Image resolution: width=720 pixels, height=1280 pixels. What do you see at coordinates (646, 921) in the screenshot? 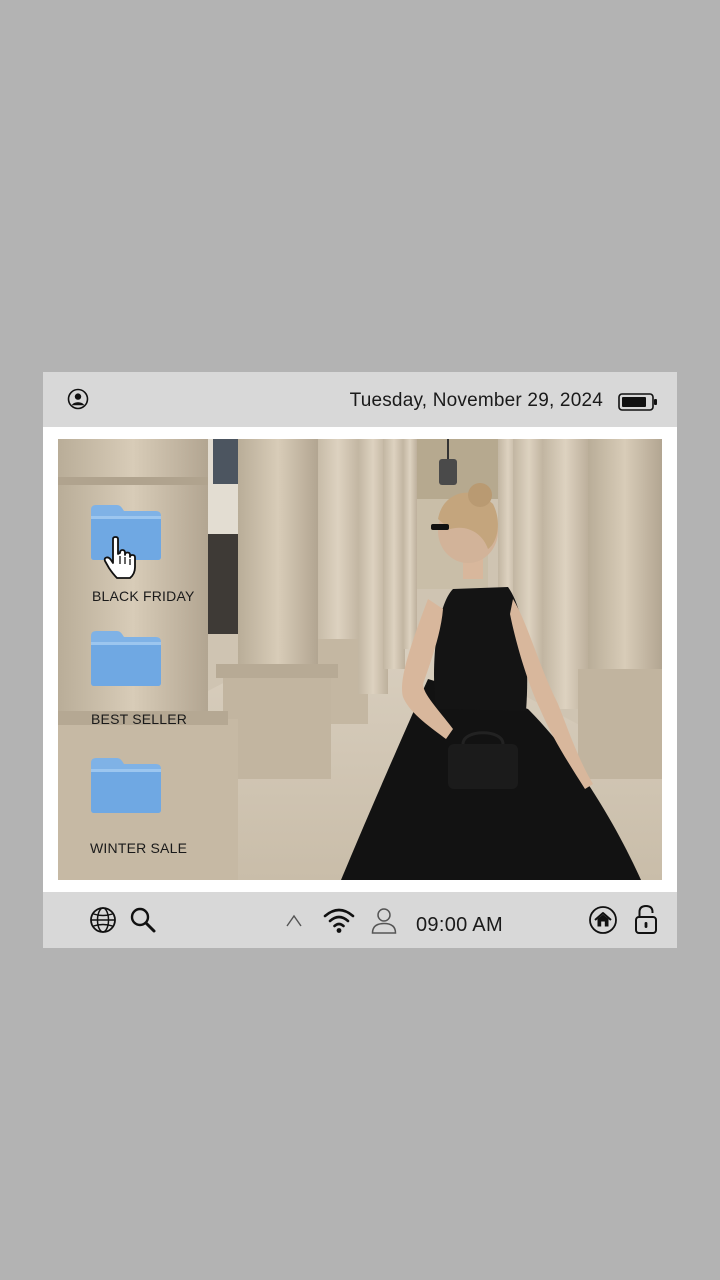
I see `lock-icon` at bounding box center [646, 921].